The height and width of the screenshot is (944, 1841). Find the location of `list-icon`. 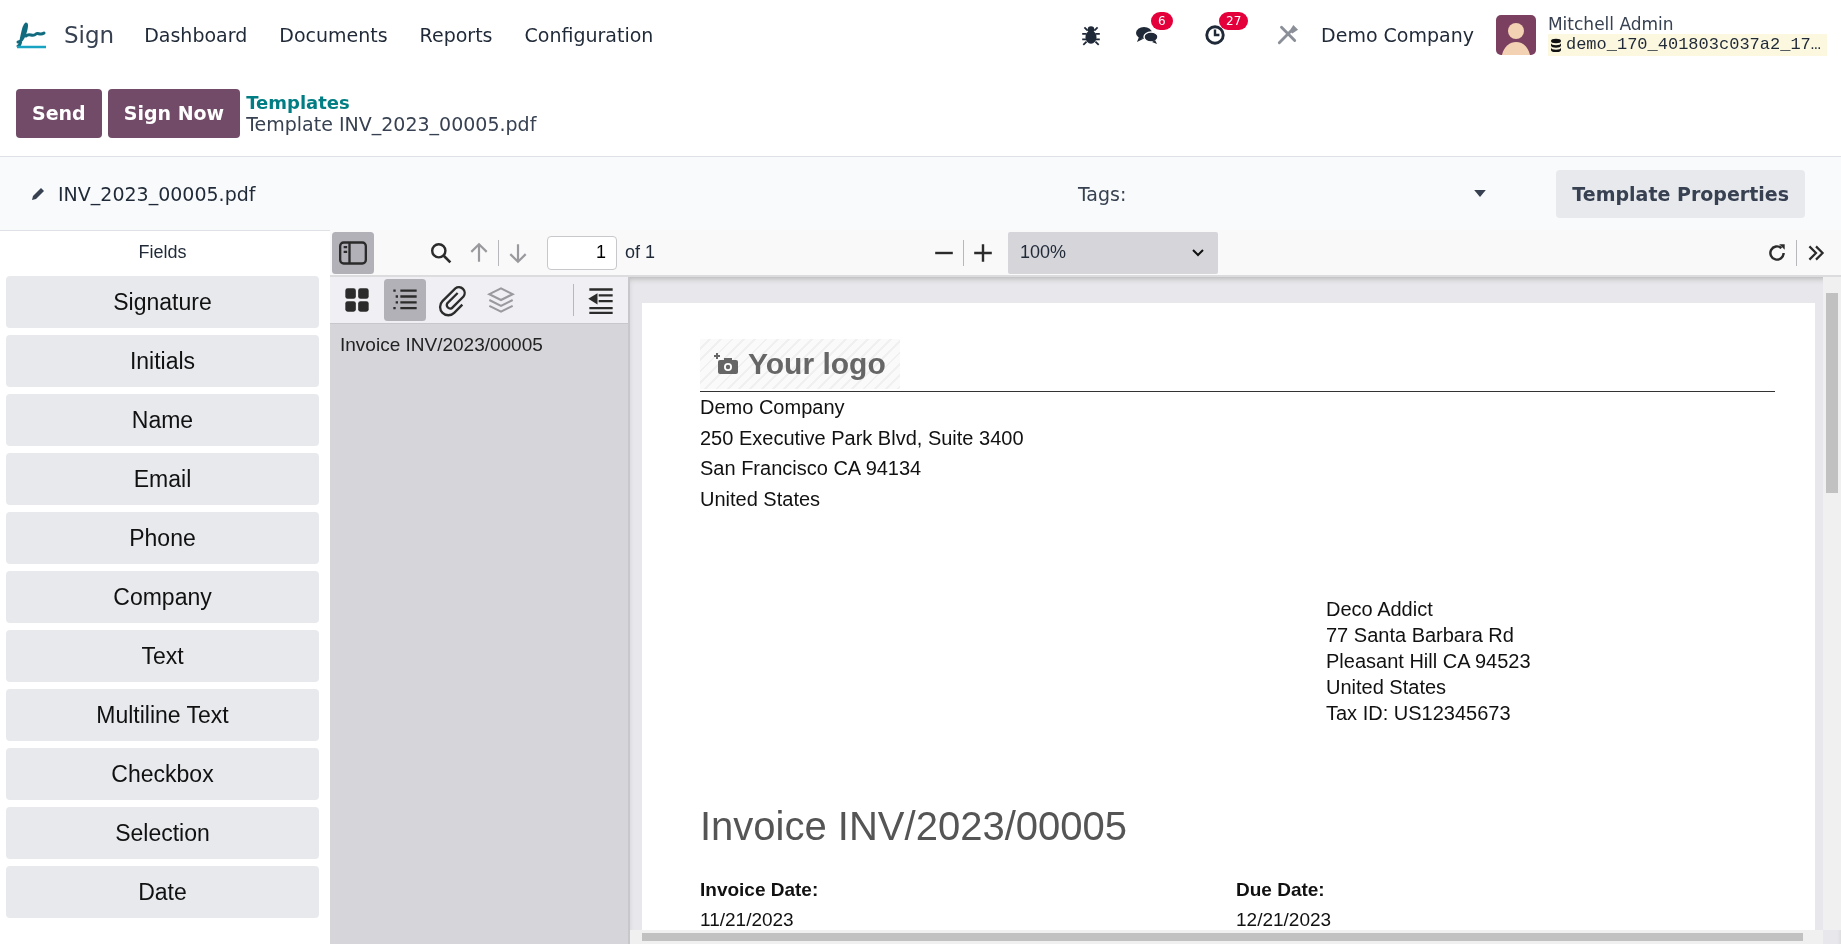

list-icon is located at coordinates (405, 300).